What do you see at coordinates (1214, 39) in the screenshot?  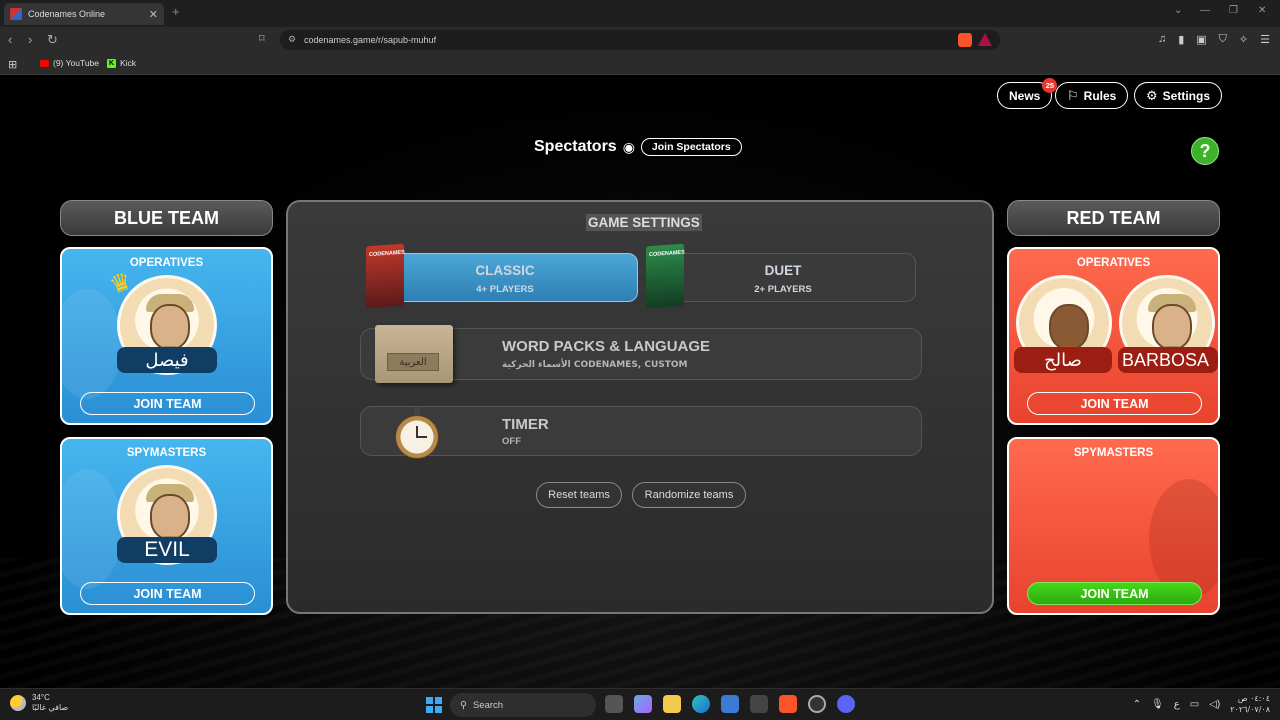 I see `browser-toolbar: ♫ ▮ ▣ ⛉ ✧ ☰` at bounding box center [1214, 39].